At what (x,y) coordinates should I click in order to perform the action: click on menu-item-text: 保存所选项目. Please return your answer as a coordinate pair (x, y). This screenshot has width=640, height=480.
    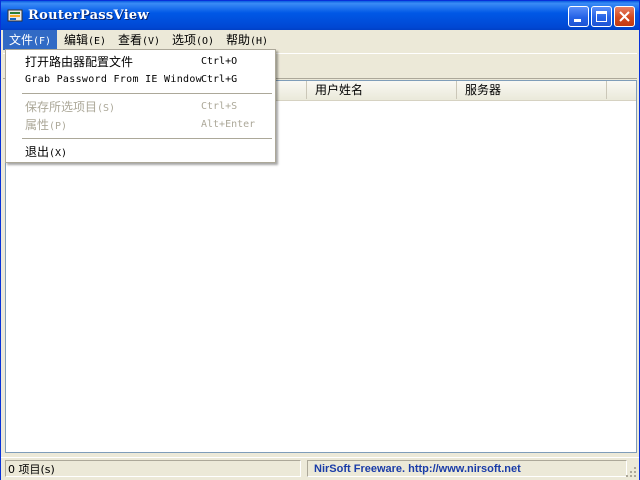
    Looking at the image, I should click on (61, 107).